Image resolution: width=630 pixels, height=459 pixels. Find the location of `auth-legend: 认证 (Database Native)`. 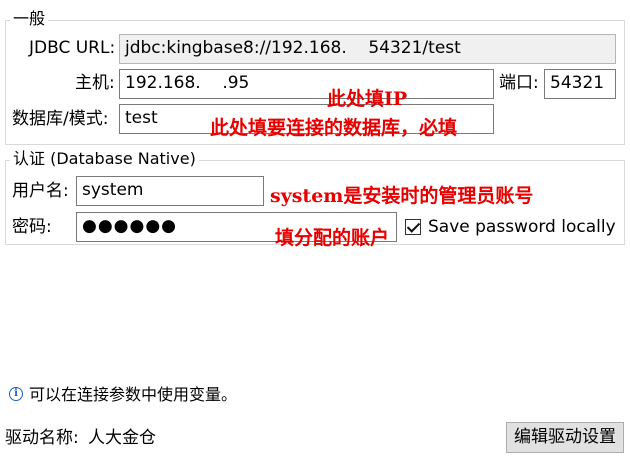

auth-legend: 认证 (Database Native) is located at coordinates (104, 159).